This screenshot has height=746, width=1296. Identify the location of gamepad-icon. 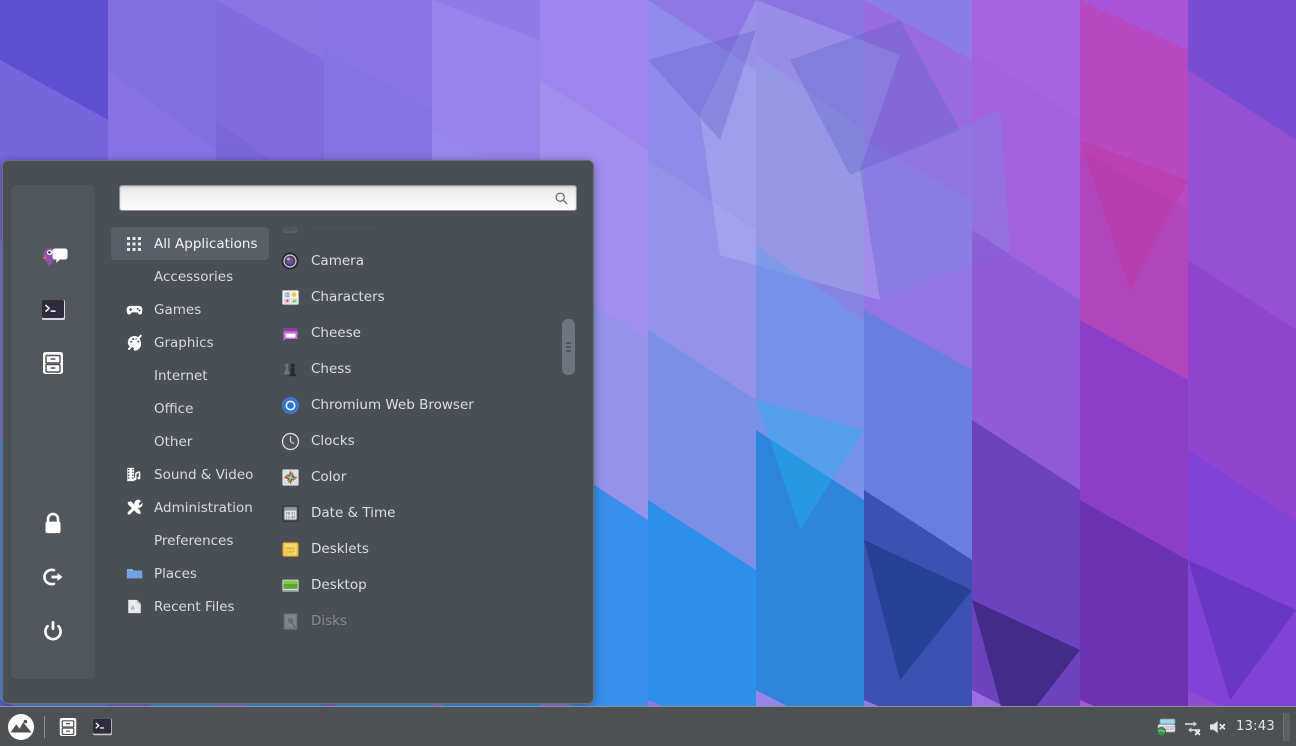
(134, 310).